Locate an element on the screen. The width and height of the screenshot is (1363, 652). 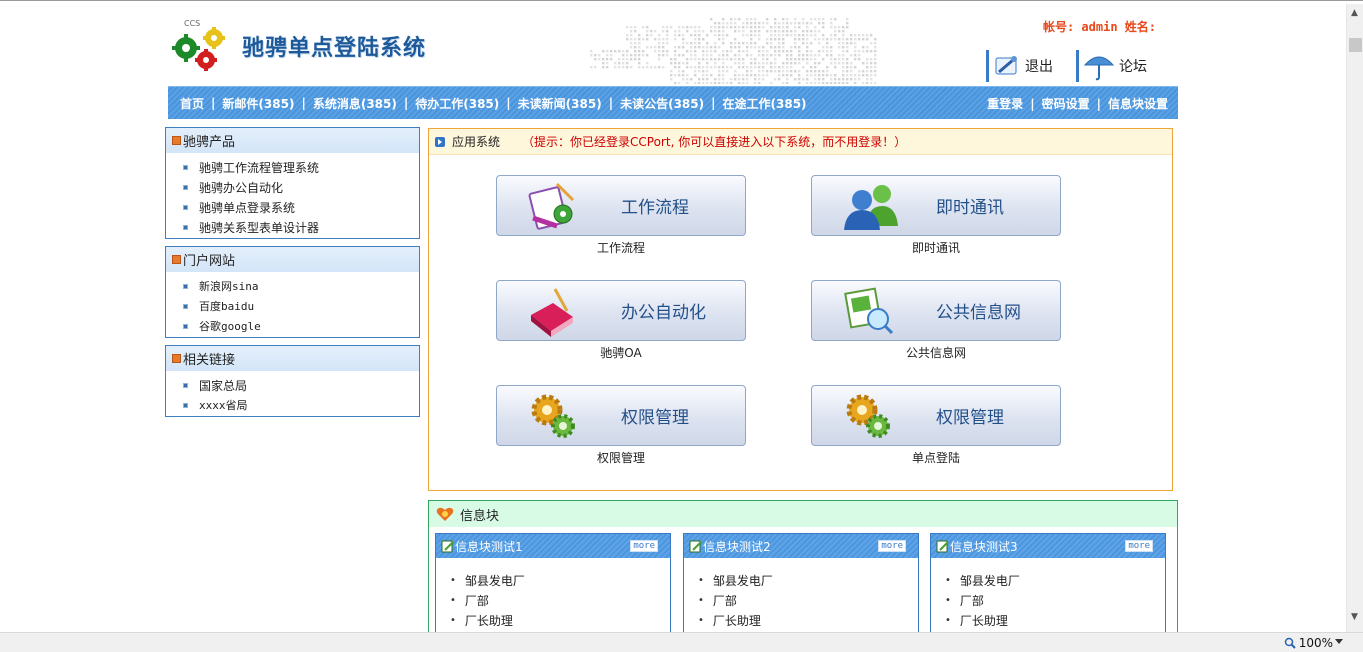
sidebar-link: 驰骋工作流程管理系统 is located at coordinates (301, 167).